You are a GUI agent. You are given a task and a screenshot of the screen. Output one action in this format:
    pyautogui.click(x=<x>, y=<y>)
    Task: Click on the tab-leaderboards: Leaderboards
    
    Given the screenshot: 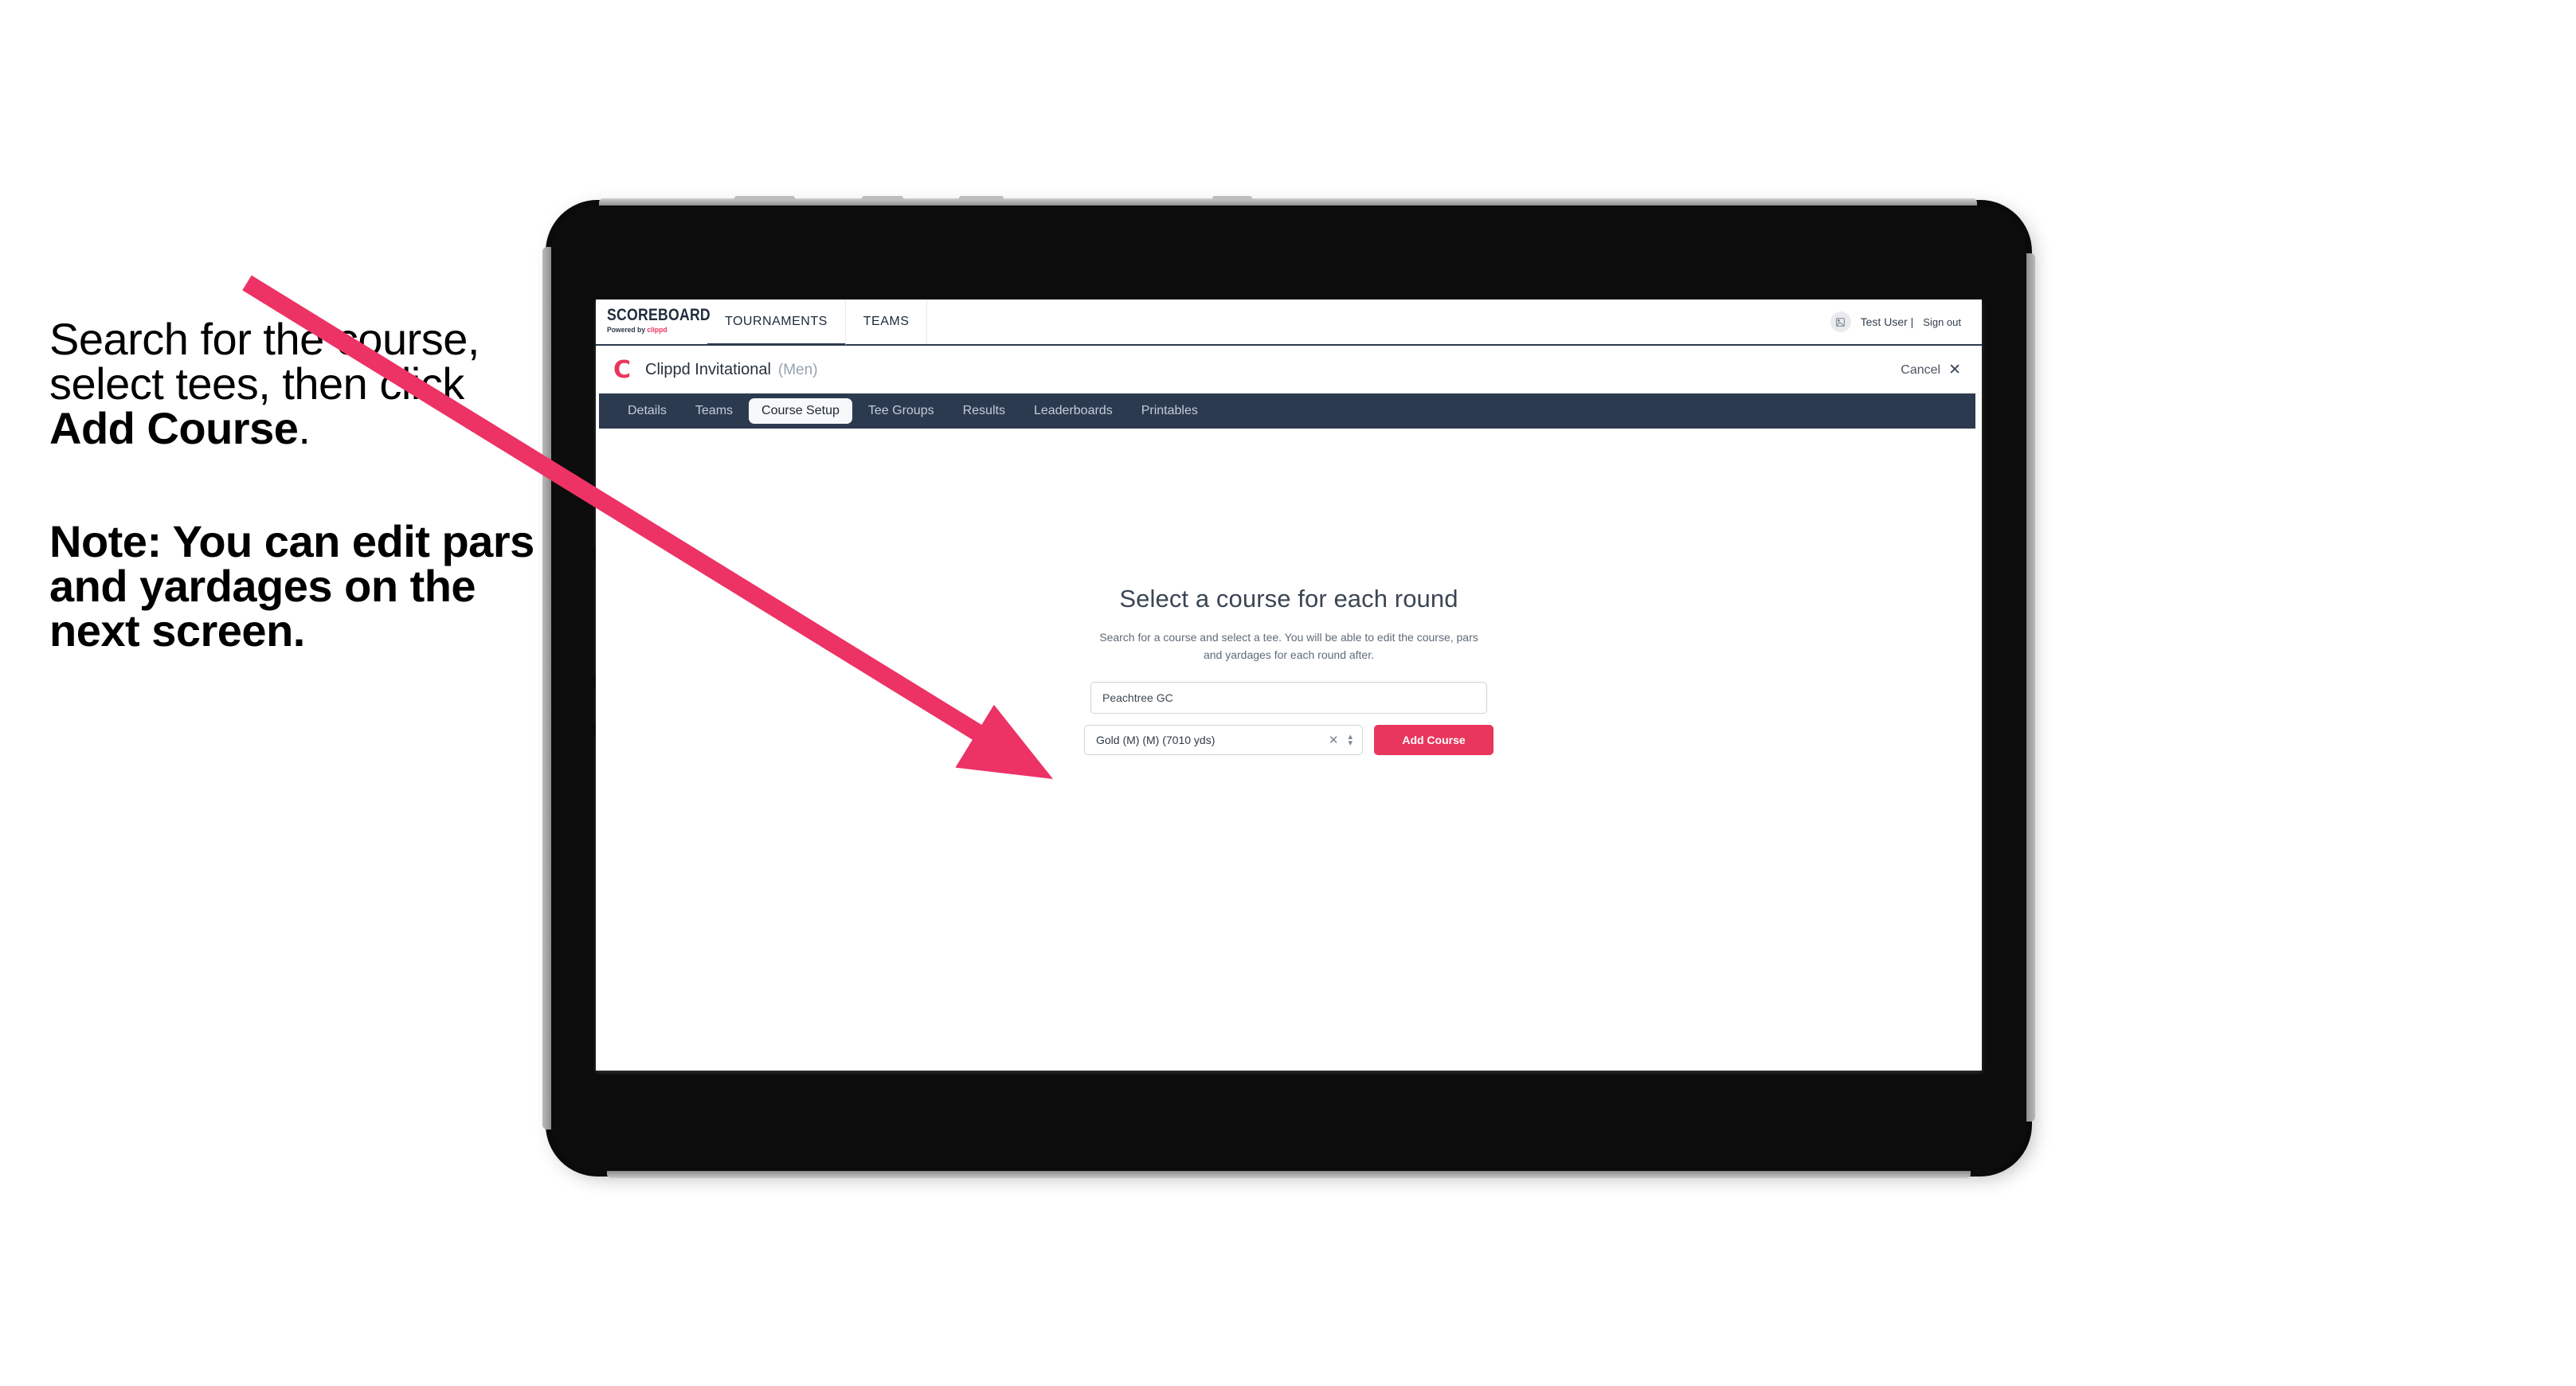 What is the action you would take?
    pyautogui.click(x=1073, y=411)
    